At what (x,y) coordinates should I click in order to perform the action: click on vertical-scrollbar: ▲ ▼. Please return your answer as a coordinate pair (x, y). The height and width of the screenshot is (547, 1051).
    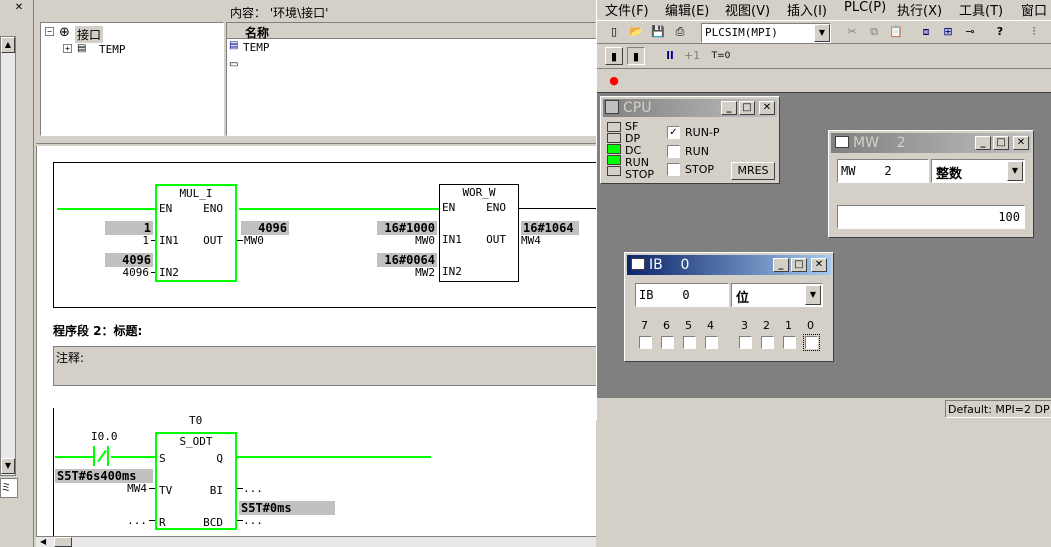
    Looking at the image, I should click on (8, 256).